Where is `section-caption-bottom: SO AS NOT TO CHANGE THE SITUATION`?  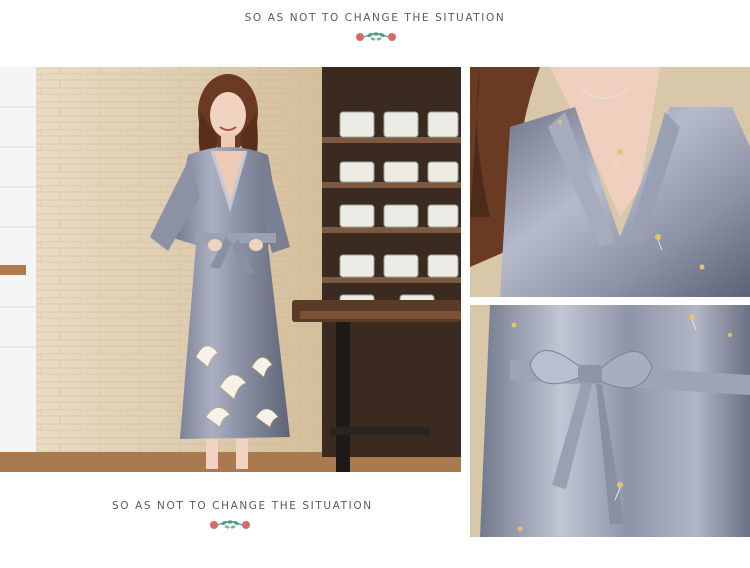
section-caption-bottom: SO AS NOT TO CHANGE THE SITUATION is located at coordinates (242, 506).